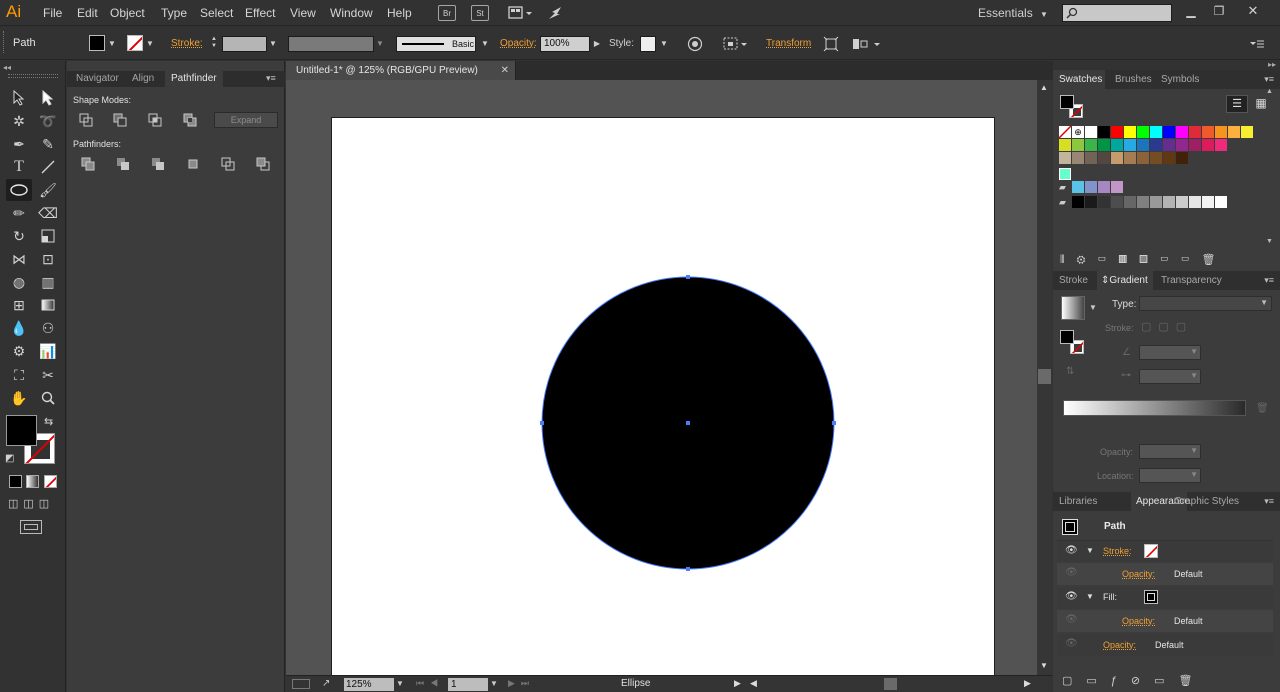 The image size is (1280, 692). Describe the element at coordinates (1070, 371) in the screenshot. I see `reverse-gradient-icon: ⇅` at that location.